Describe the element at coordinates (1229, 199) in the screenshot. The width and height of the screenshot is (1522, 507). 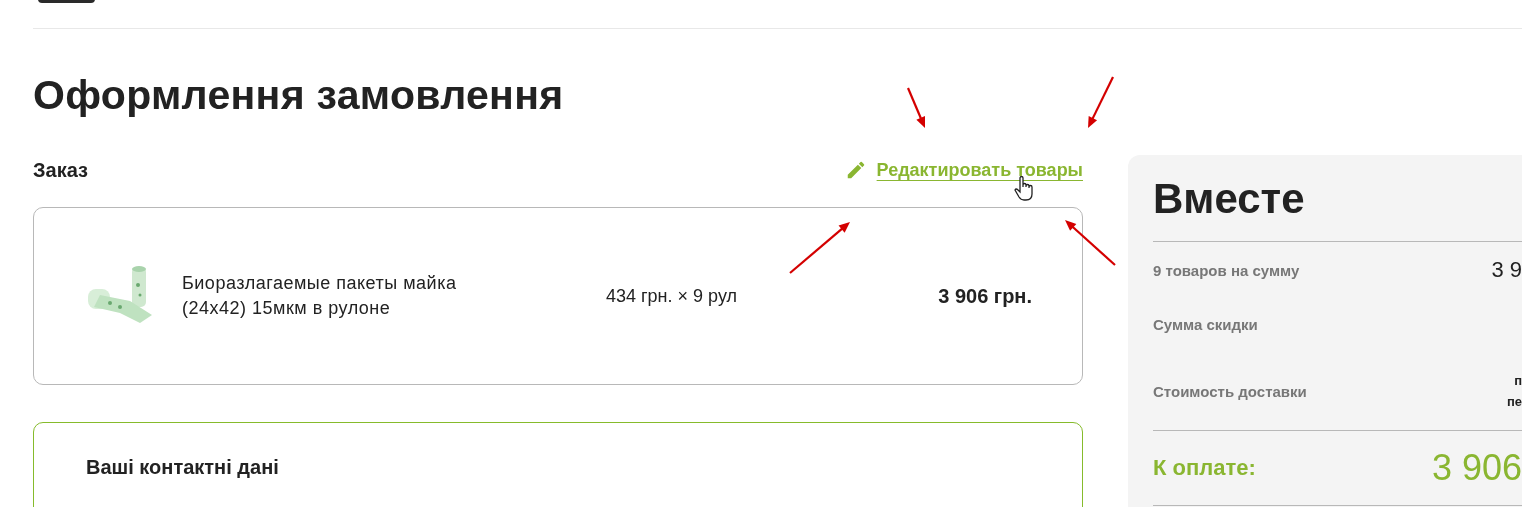
I see `summary-title: Вместе` at that location.